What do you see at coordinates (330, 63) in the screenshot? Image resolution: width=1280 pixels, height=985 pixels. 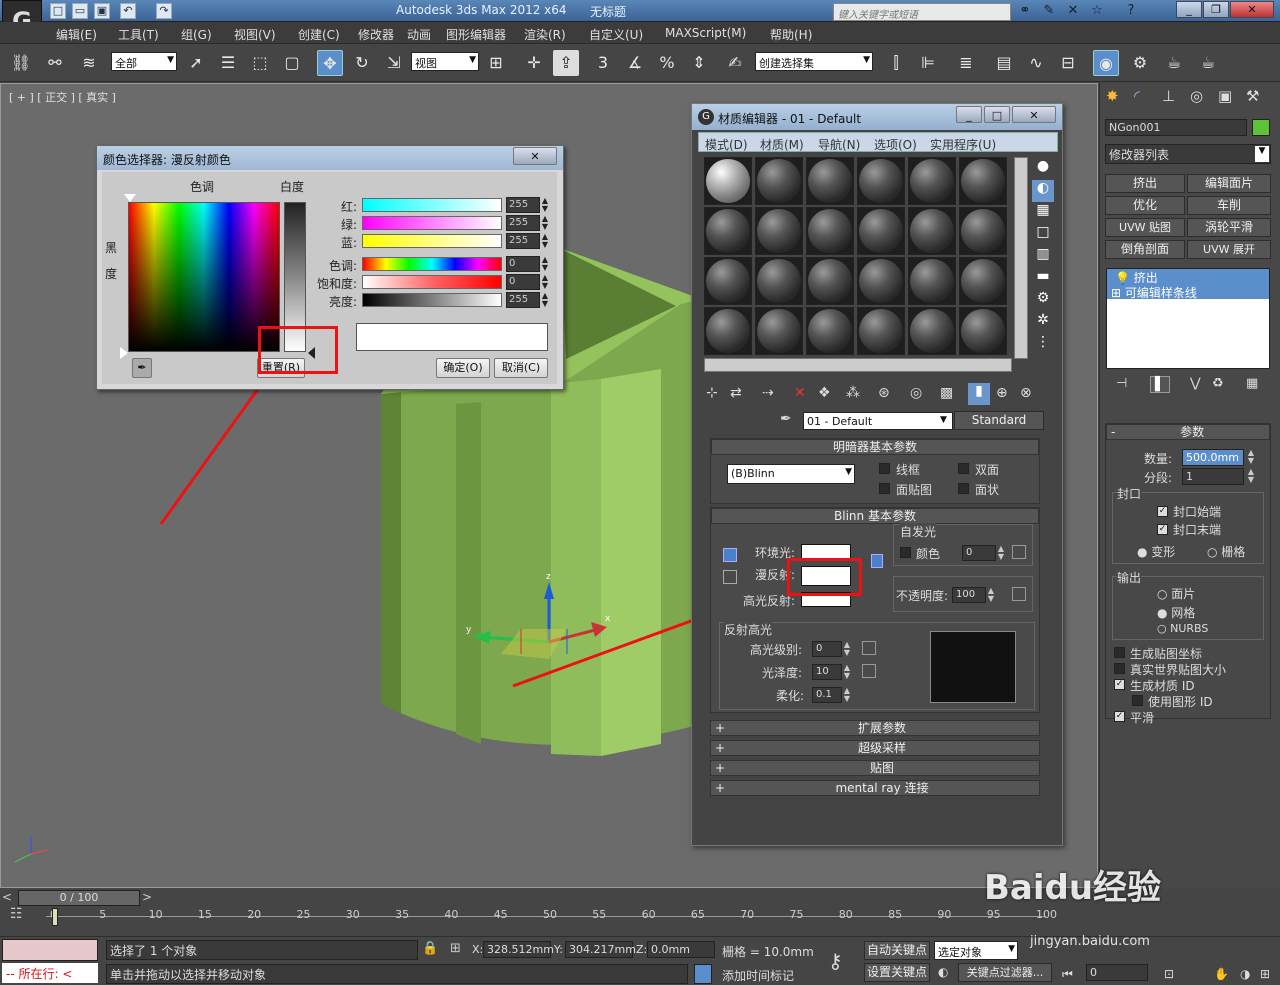 I see `select-move-icon: ✥` at bounding box center [330, 63].